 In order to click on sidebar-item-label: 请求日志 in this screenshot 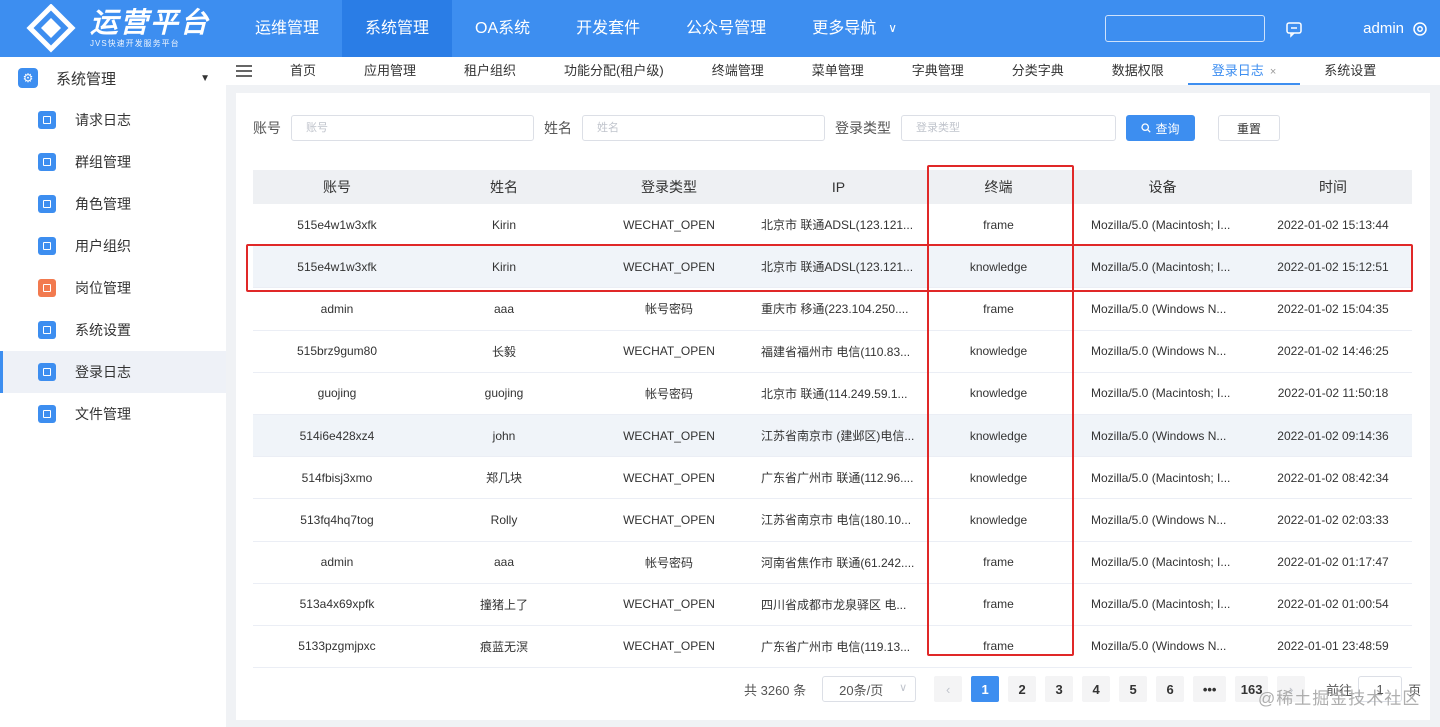, I will do `click(103, 120)`.